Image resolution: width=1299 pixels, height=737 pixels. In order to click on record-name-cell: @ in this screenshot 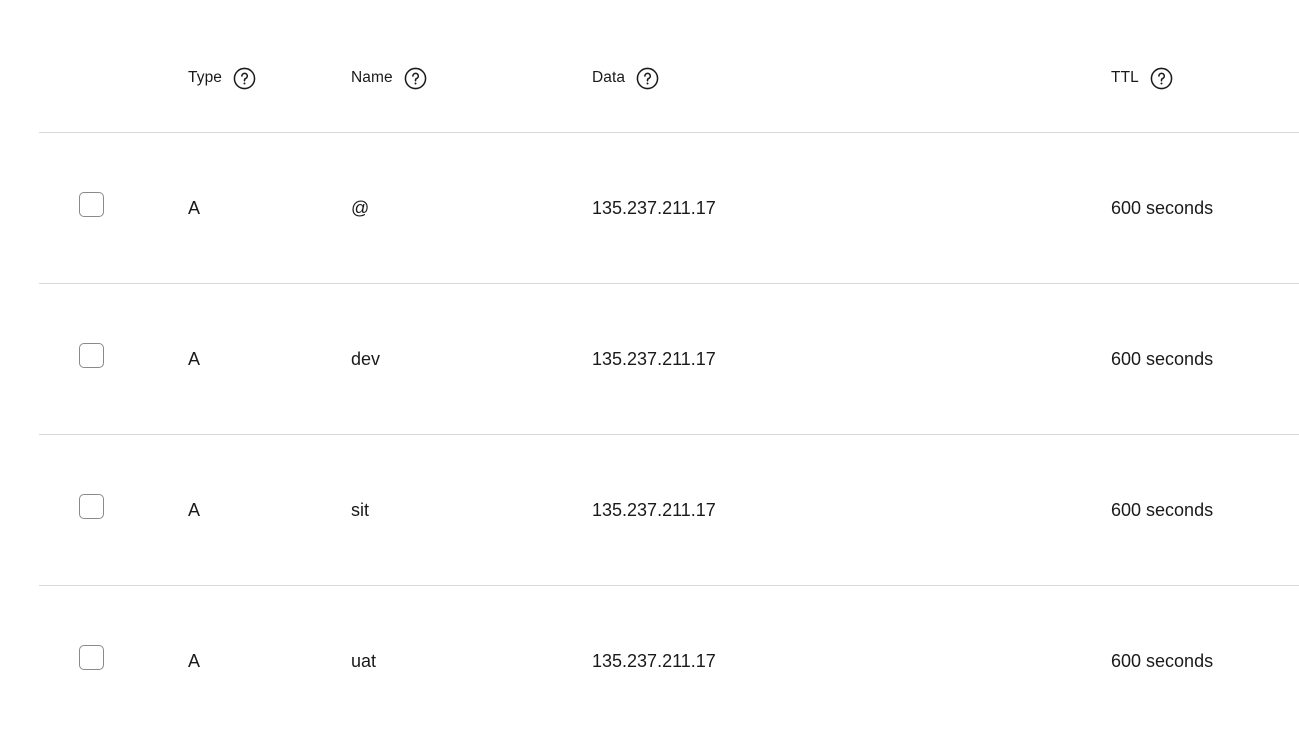, I will do `click(360, 208)`.